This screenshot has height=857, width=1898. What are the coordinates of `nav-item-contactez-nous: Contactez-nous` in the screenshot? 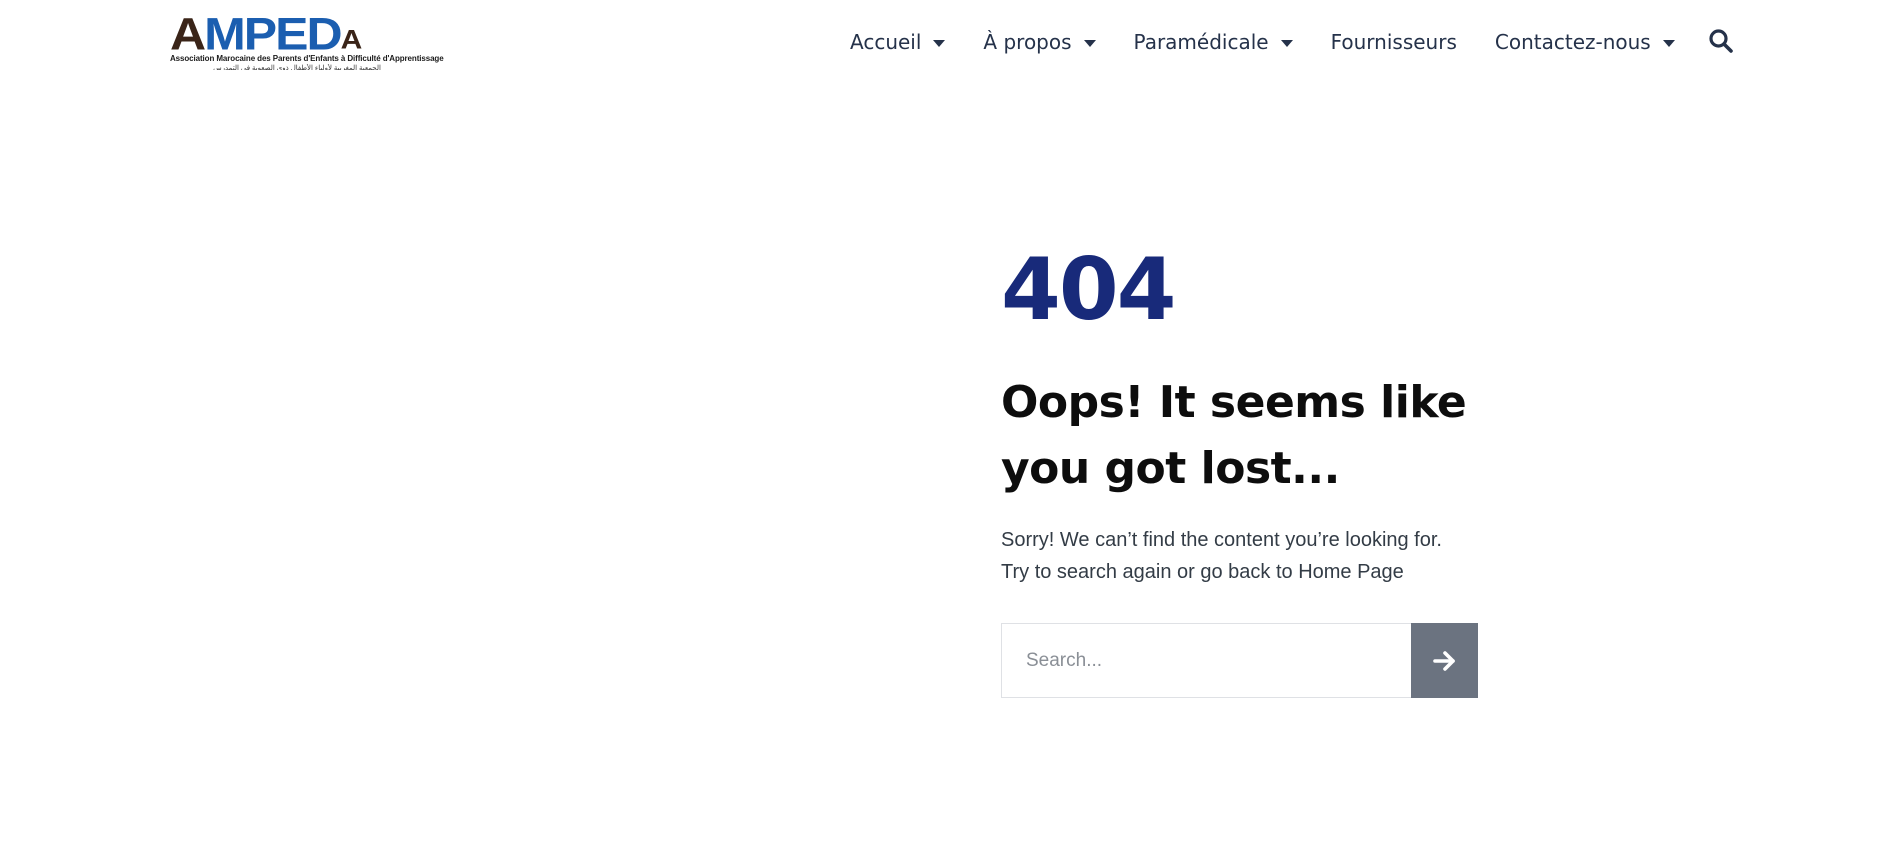 It's located at (1585, 42).